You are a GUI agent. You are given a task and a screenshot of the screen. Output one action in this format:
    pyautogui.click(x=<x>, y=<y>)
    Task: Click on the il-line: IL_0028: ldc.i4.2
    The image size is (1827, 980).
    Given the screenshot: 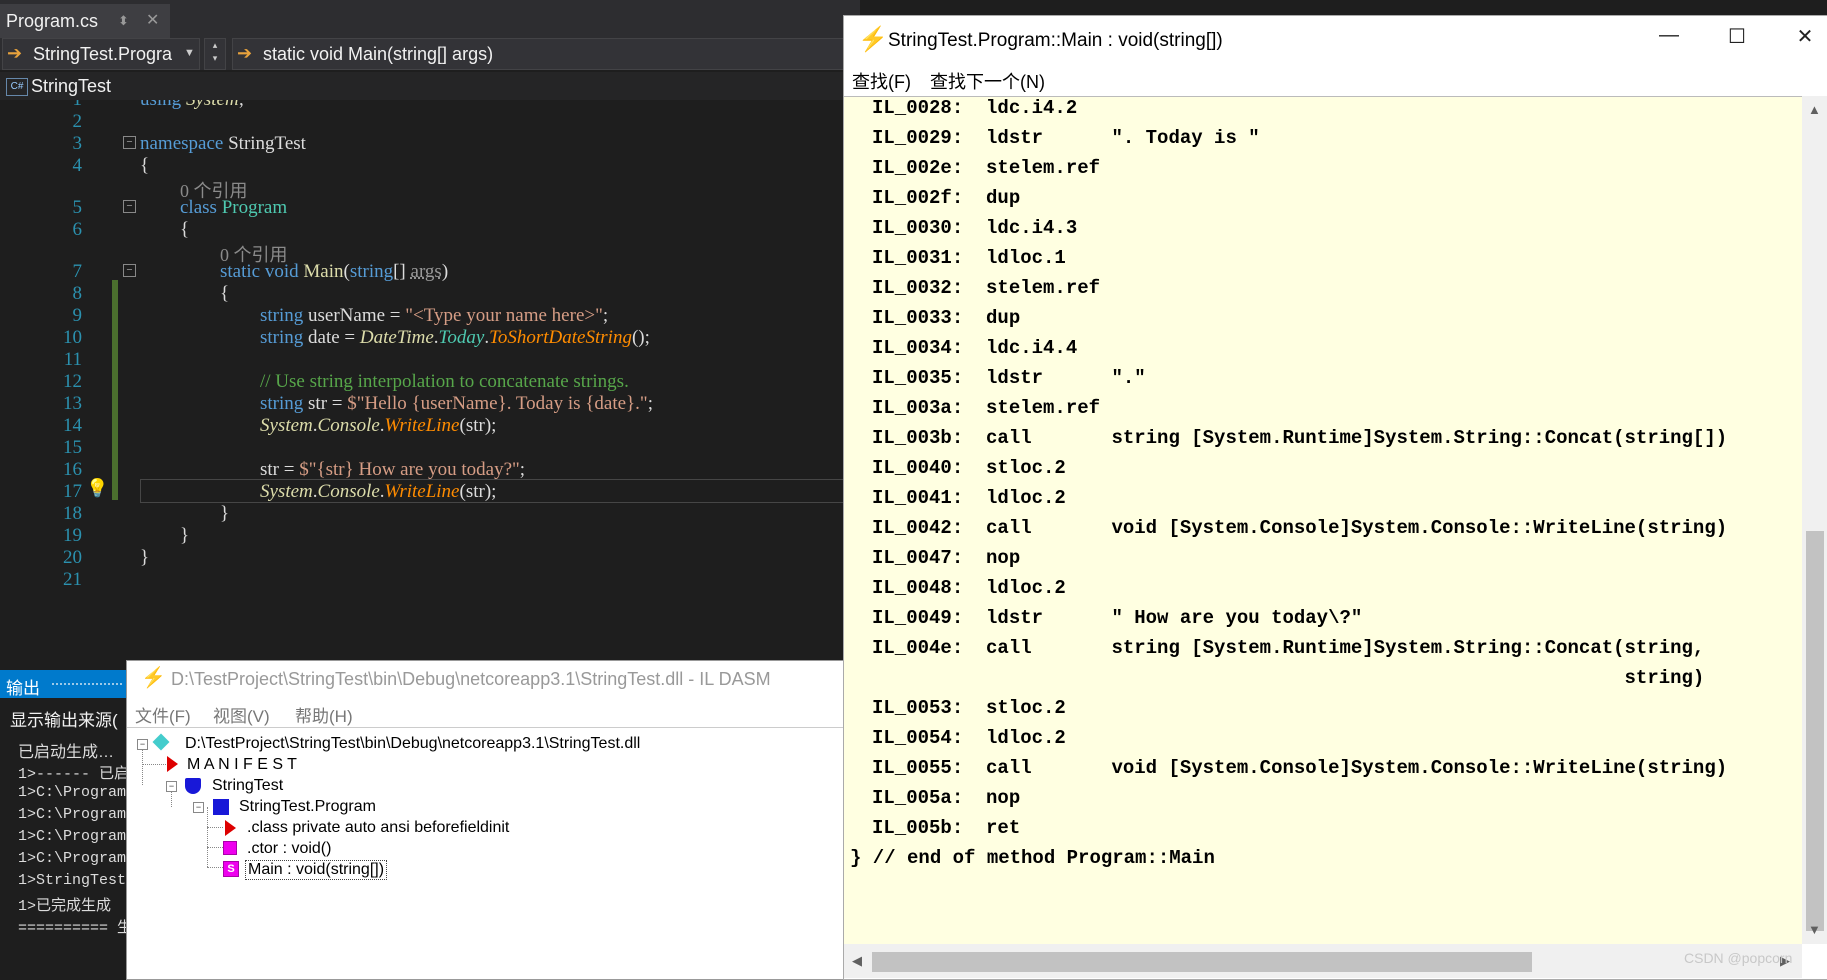 What is the action you would take?
    pyautogui.click(x=975, y=108)
    